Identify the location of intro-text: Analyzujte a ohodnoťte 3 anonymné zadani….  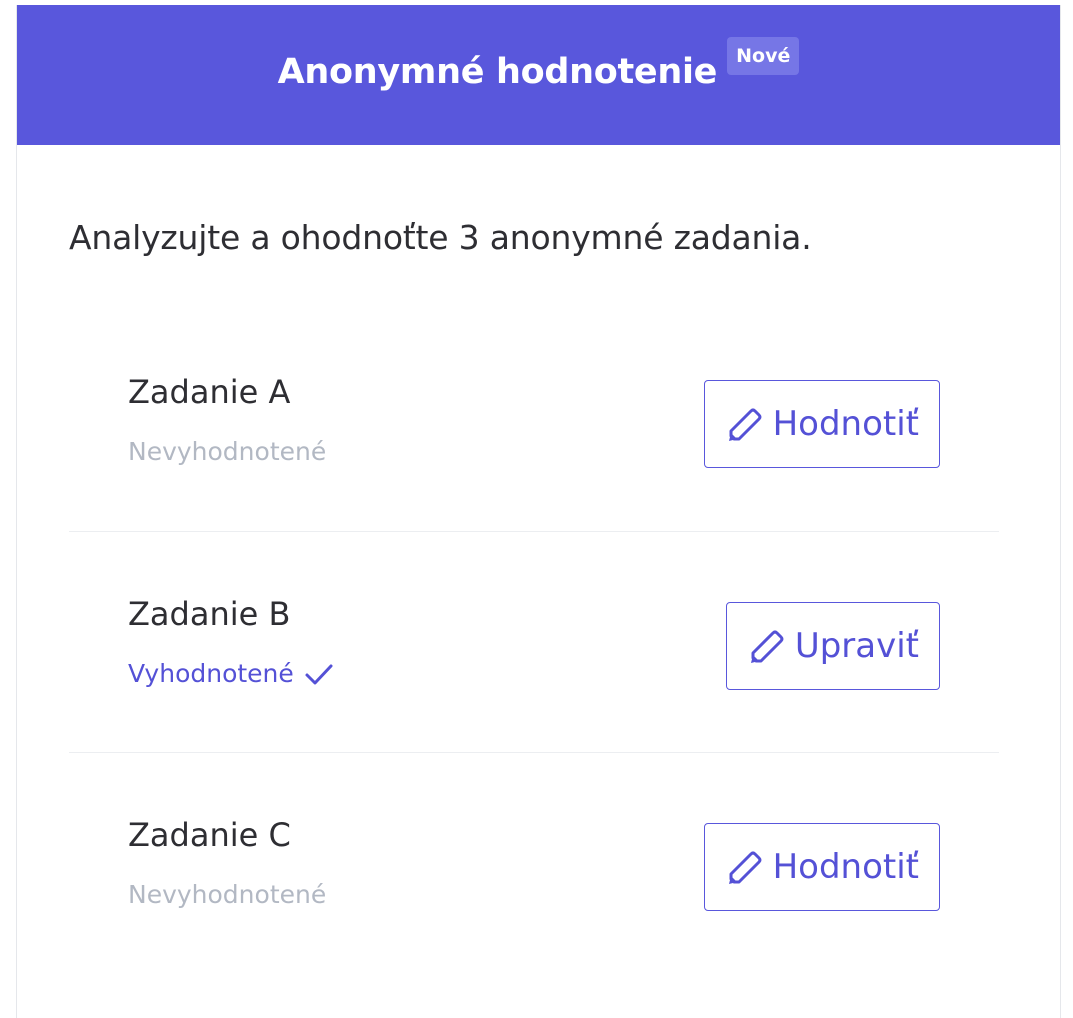
(440, 237).